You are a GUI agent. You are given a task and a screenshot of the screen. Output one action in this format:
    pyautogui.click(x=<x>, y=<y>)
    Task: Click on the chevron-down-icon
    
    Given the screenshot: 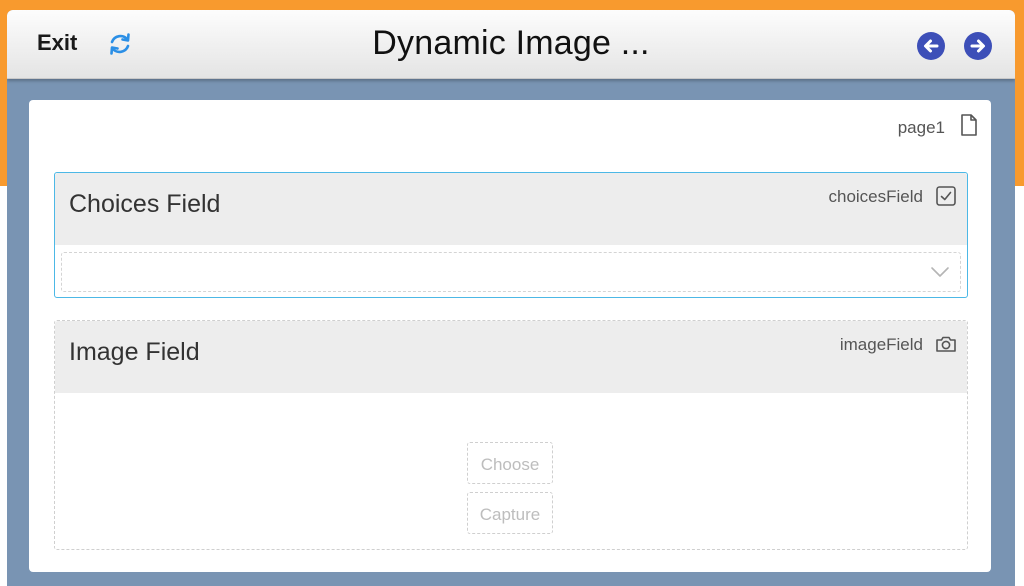 What is the action you would take?
    pyautogui.click(x=940, y=272)
    